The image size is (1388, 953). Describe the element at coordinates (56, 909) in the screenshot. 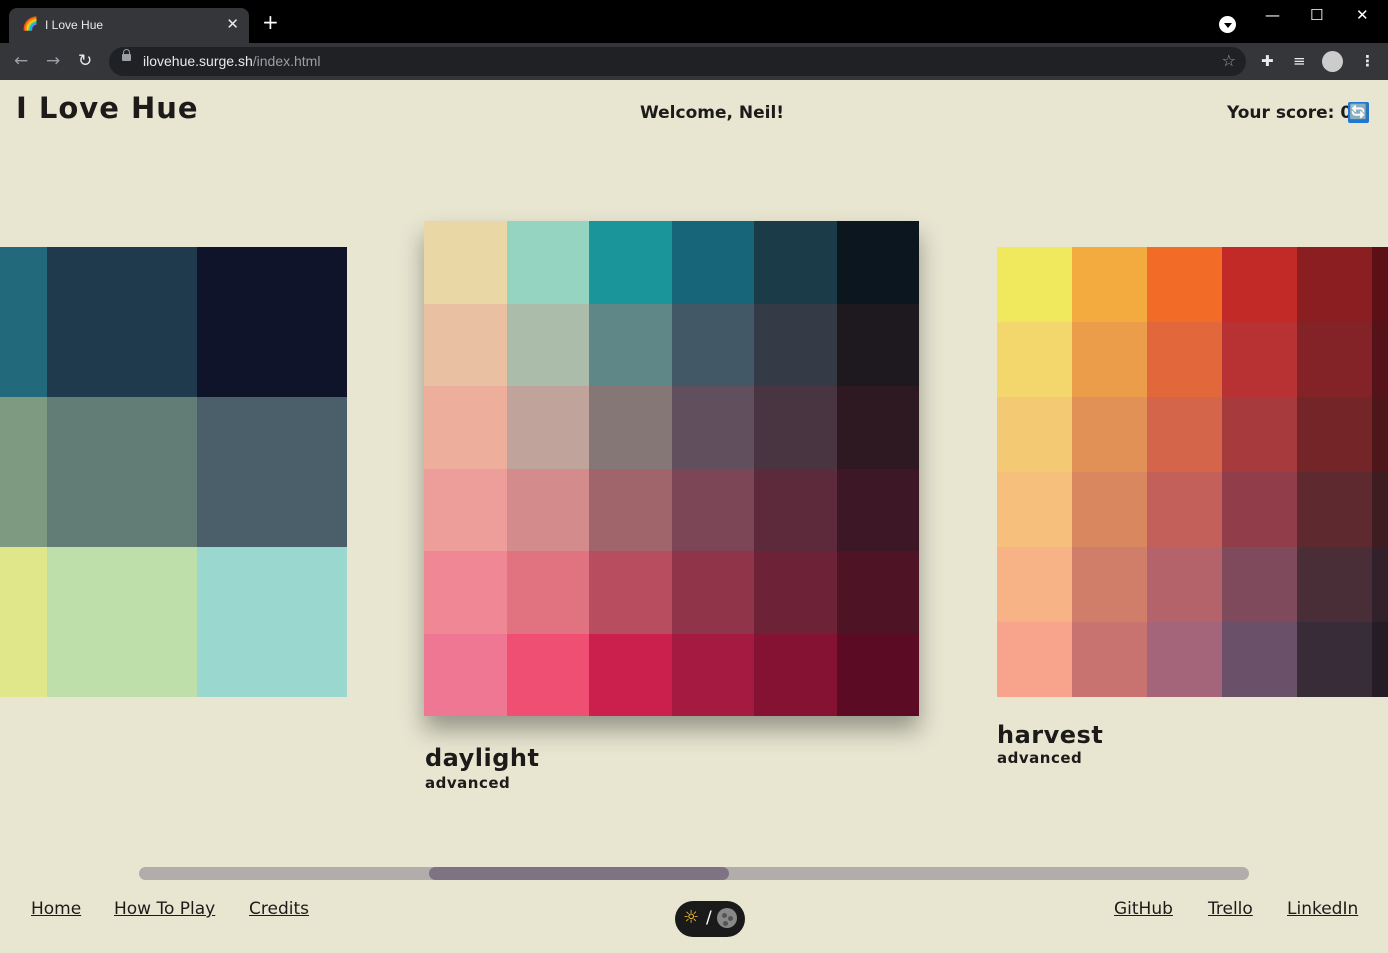

I see `footer-link-home: Home` at that location.